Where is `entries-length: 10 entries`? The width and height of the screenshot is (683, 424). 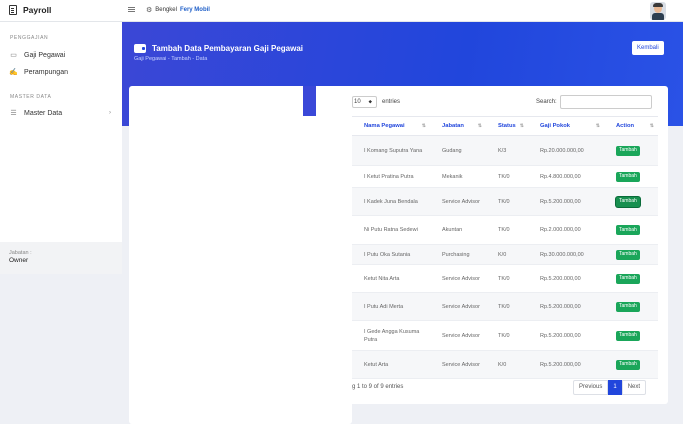 entries-length: 10 entries is located at coordinates (376, 102).